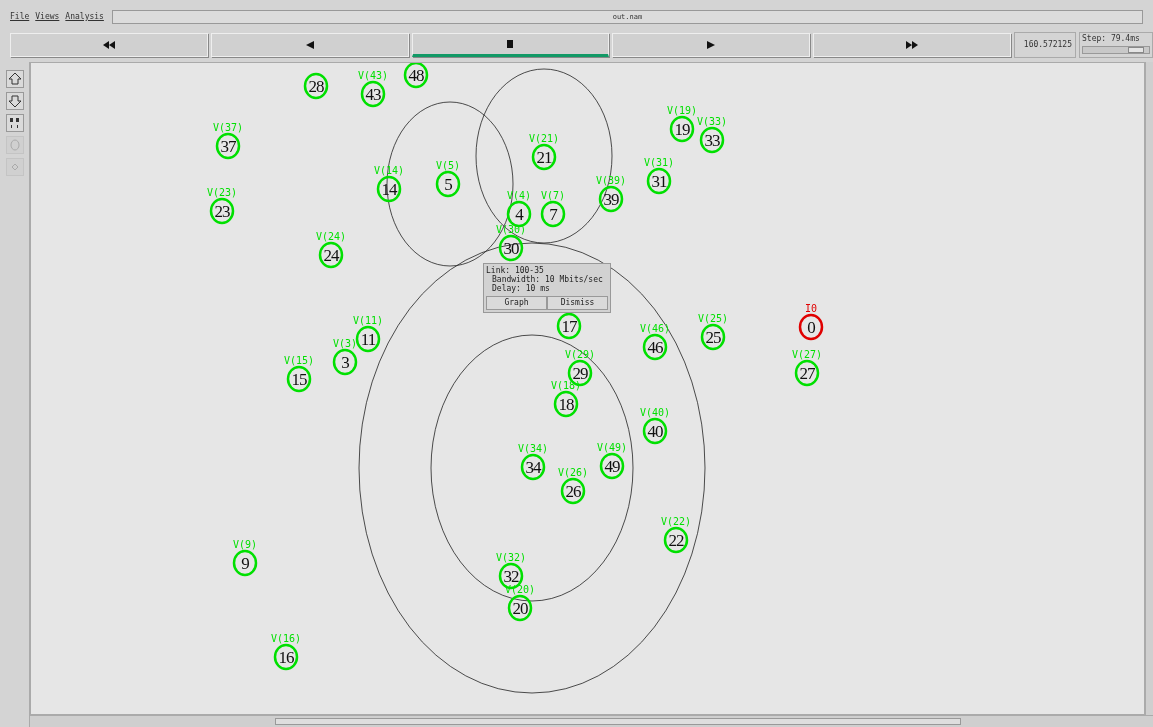  What do you see at coordinates (611, 180) in the screenshot?
I see `node-label: V(39)` at bounding box center [611, 180].